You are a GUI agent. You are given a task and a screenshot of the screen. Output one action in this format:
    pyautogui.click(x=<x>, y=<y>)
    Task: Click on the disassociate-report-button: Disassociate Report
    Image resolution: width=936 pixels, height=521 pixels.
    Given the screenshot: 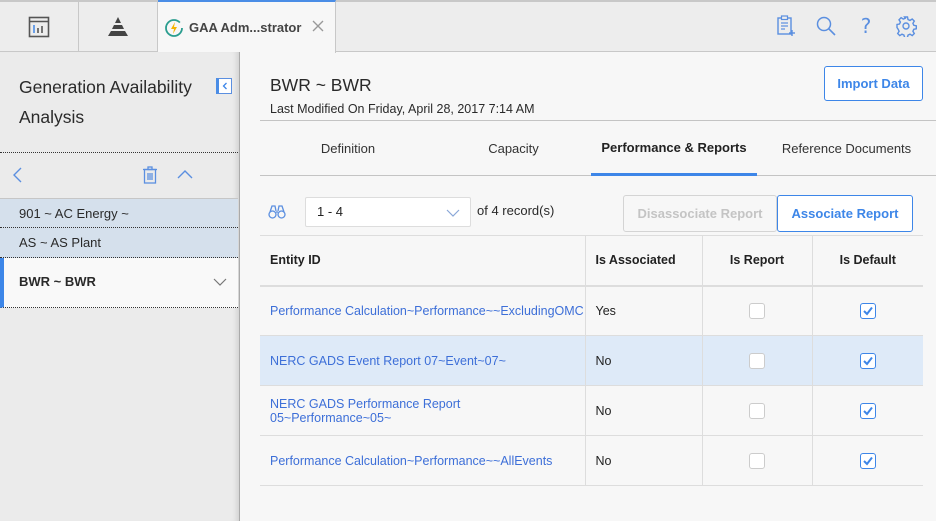 What is the action you would take?
    pyautogui.click(x=700, y=213)
    